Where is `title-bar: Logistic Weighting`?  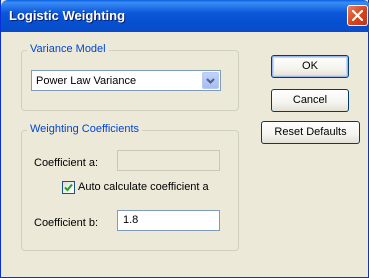 title-bar: Logistic Weighting is located at coordinates (185, 16).